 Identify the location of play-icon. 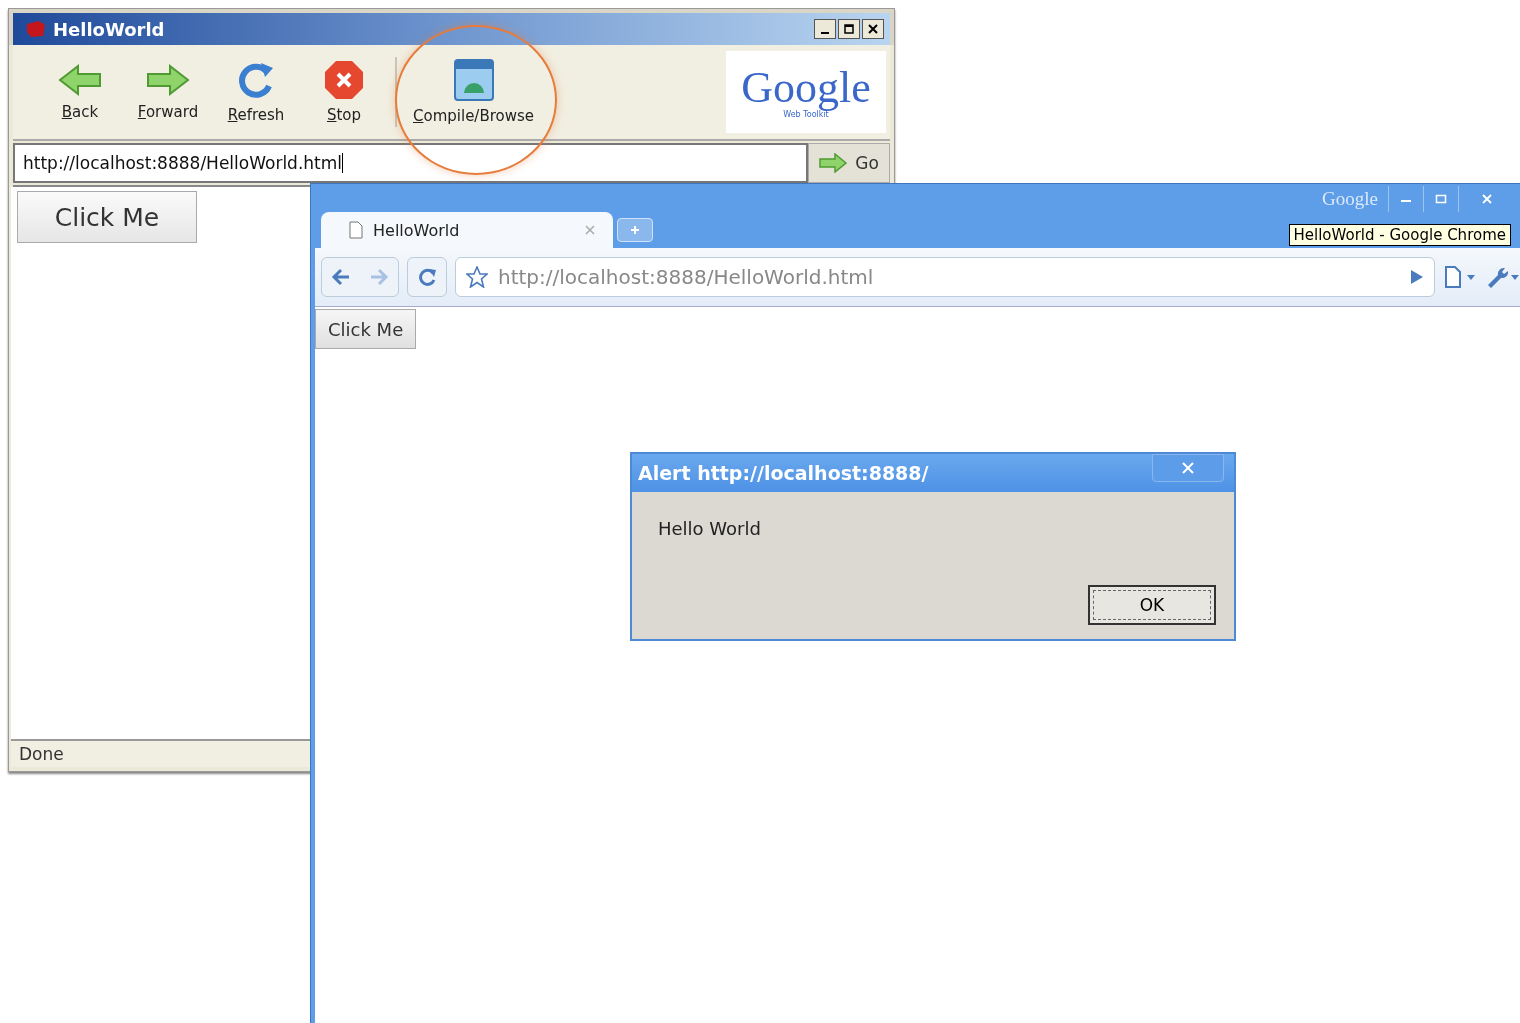
(1417, 277).